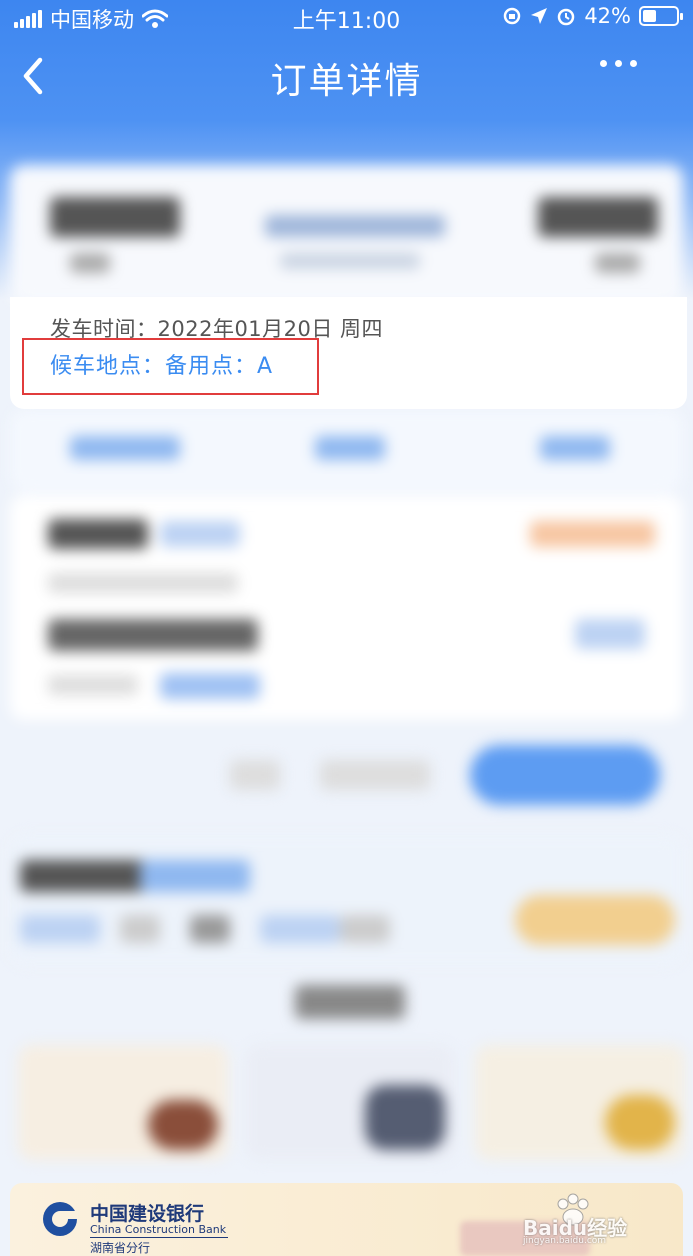 This screenshot has width=693, height=1256. Describe the element at coordinates (346, 235) in the screenshot. I see `trip-summary-card` at that location.